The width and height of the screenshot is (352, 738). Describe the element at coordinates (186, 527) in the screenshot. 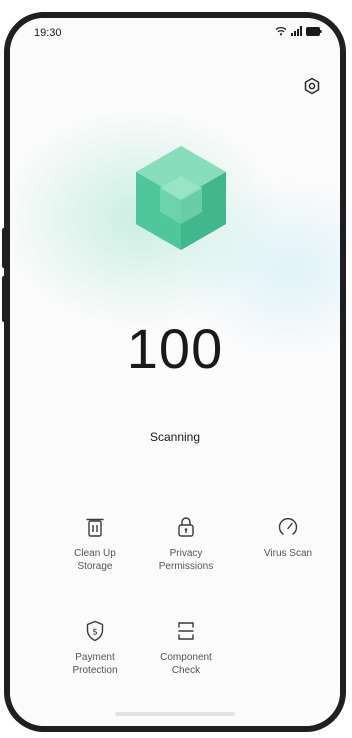

I see `lock-icon` at that location.